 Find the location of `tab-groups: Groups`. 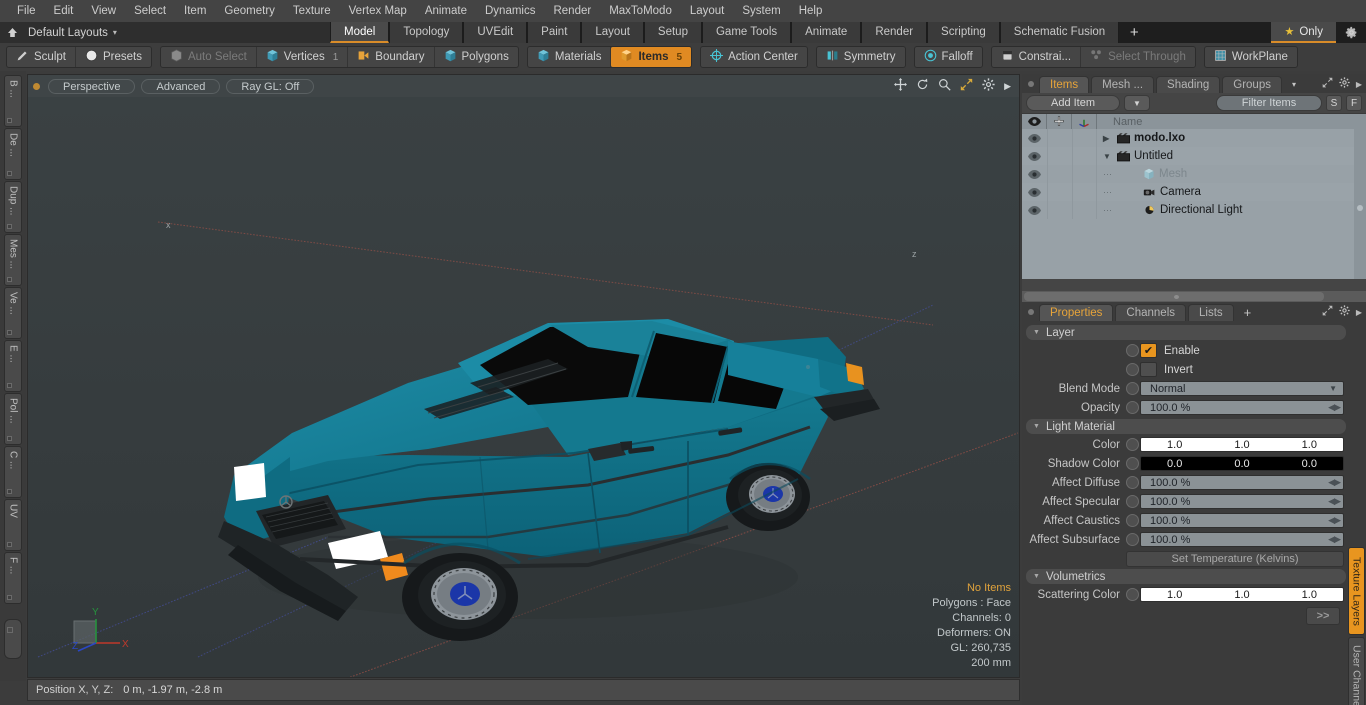

tab-groups: Groups is located at coordinates (1252, 84).